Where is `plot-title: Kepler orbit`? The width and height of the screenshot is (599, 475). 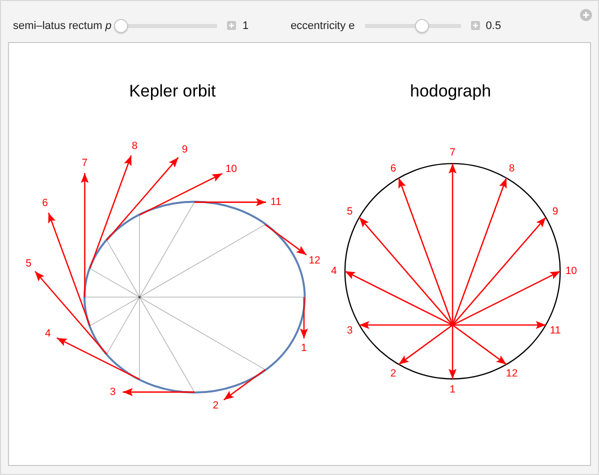
plot-title: Kepler orbit is located at coordinates (172, 91).